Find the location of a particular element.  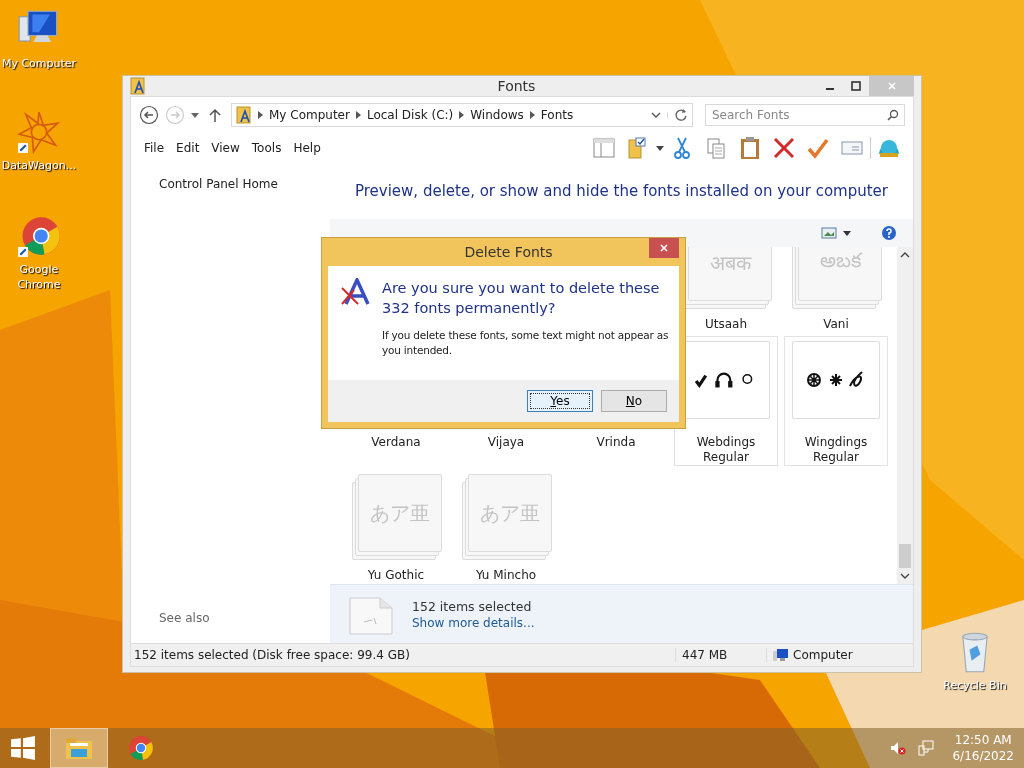

breadcrumb-item: Windows is located at coordinates (497, 115).